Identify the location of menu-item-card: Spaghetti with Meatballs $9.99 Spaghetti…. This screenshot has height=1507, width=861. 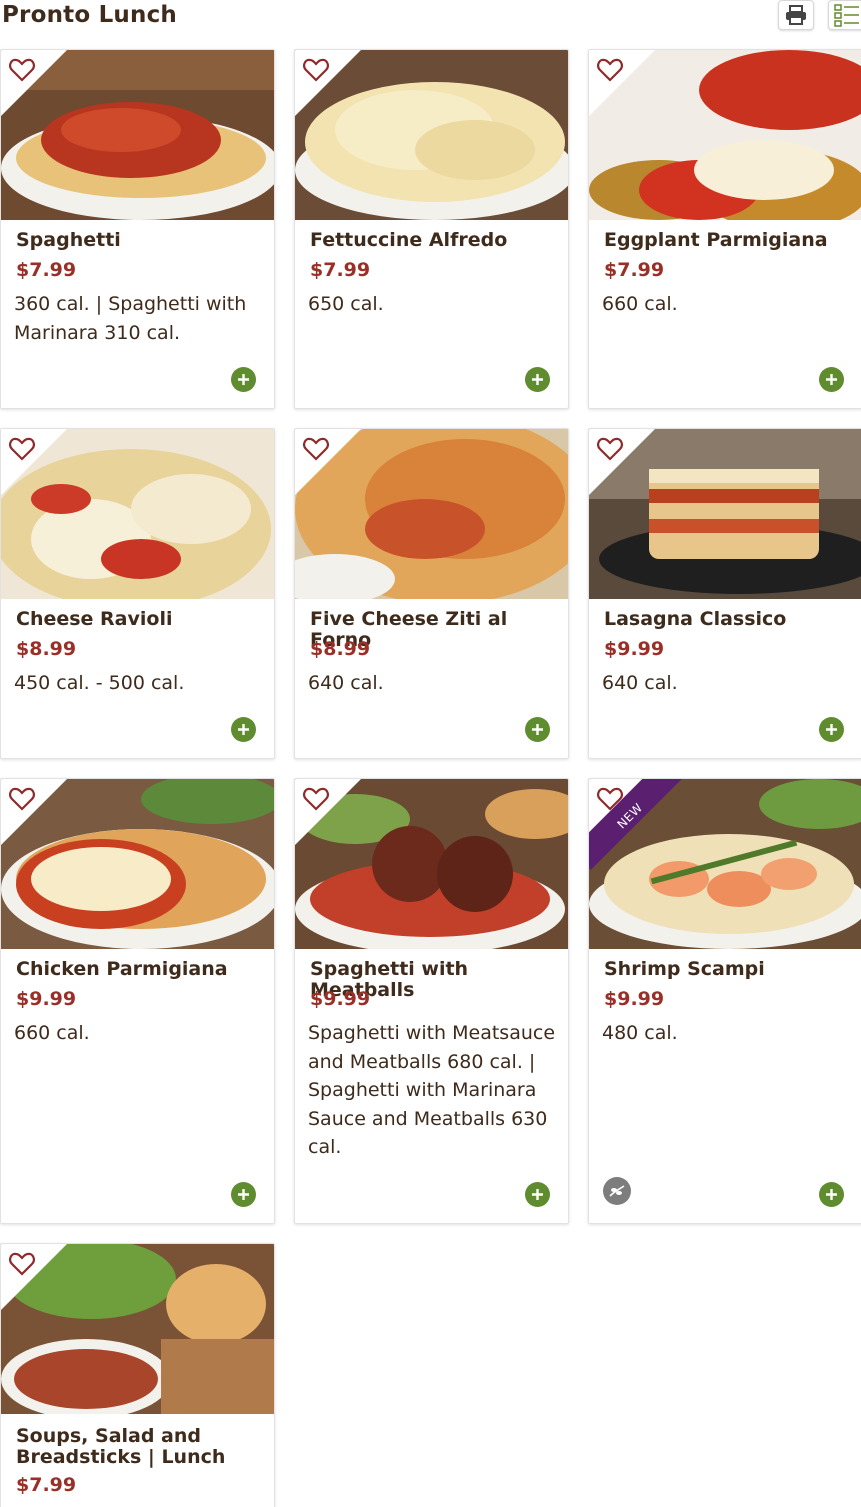
(431, 1001).